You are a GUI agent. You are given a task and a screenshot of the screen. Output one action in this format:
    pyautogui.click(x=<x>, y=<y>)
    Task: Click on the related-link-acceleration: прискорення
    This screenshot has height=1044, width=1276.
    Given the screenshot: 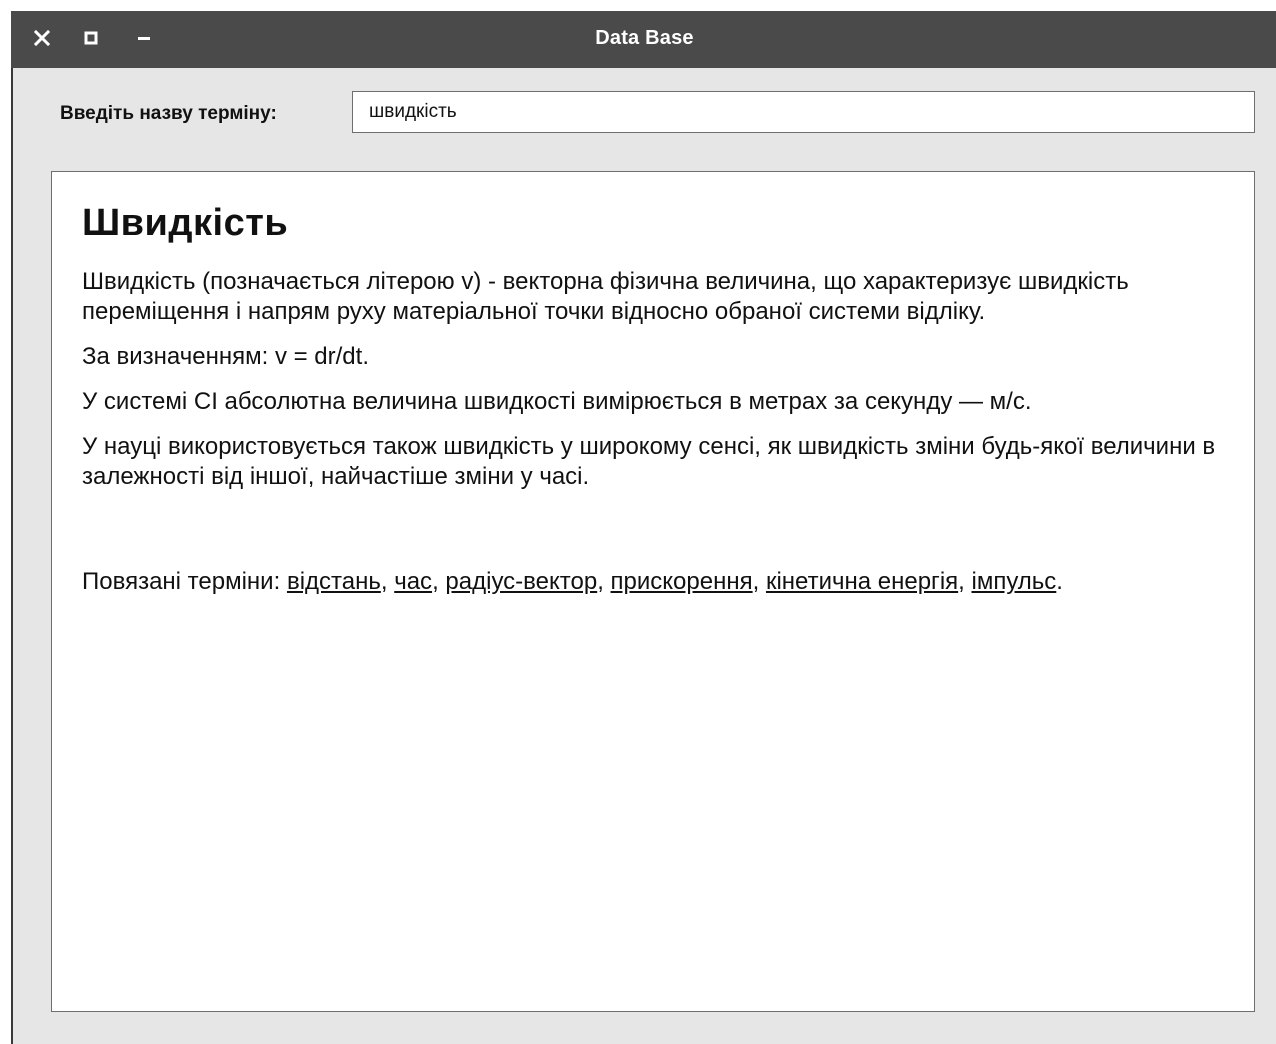 What is the action you would take?
    pyautogui.click(x=682, y=581)
    